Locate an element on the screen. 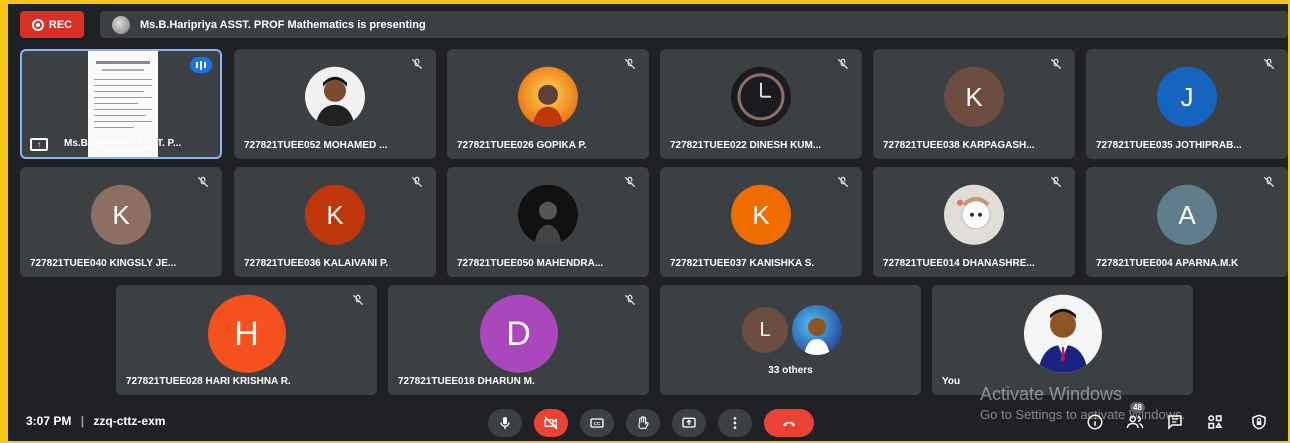 The width and height of the screenshot is (1290, 443). recording-button: REC is located at coordinates (52, 24).